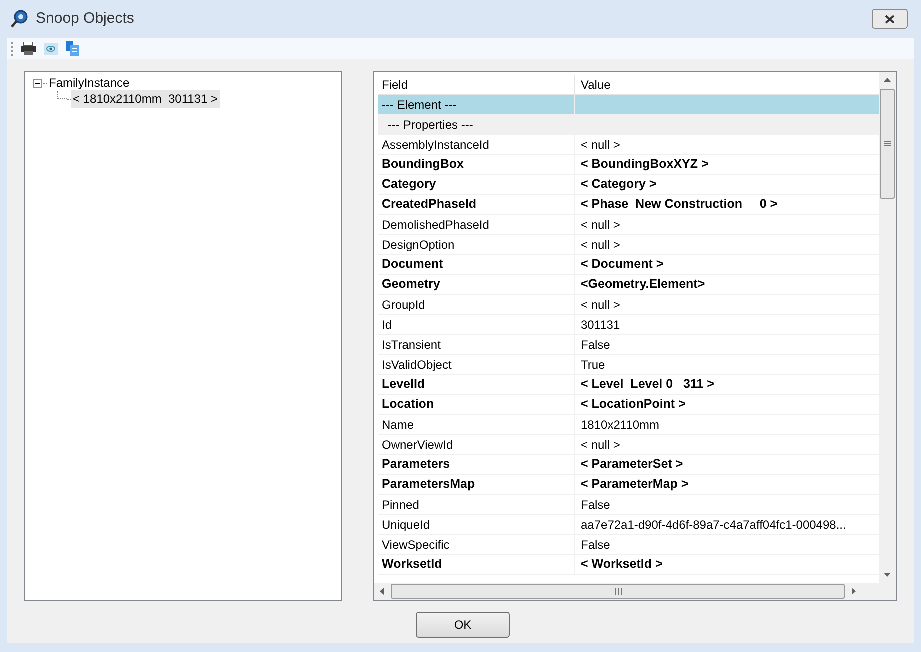  I want to click on field-cell-text: Name, so click(398, 425).